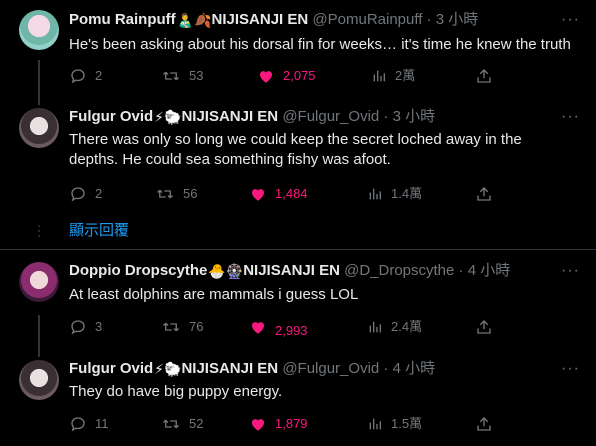  I want to click on like-button: 2,993, so click(278, 327).